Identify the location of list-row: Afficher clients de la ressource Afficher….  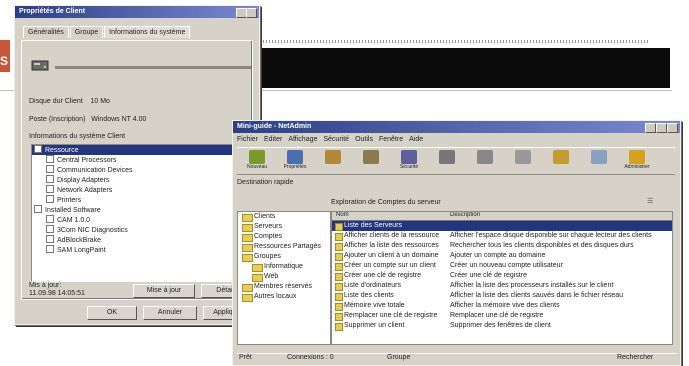
(502, 236).